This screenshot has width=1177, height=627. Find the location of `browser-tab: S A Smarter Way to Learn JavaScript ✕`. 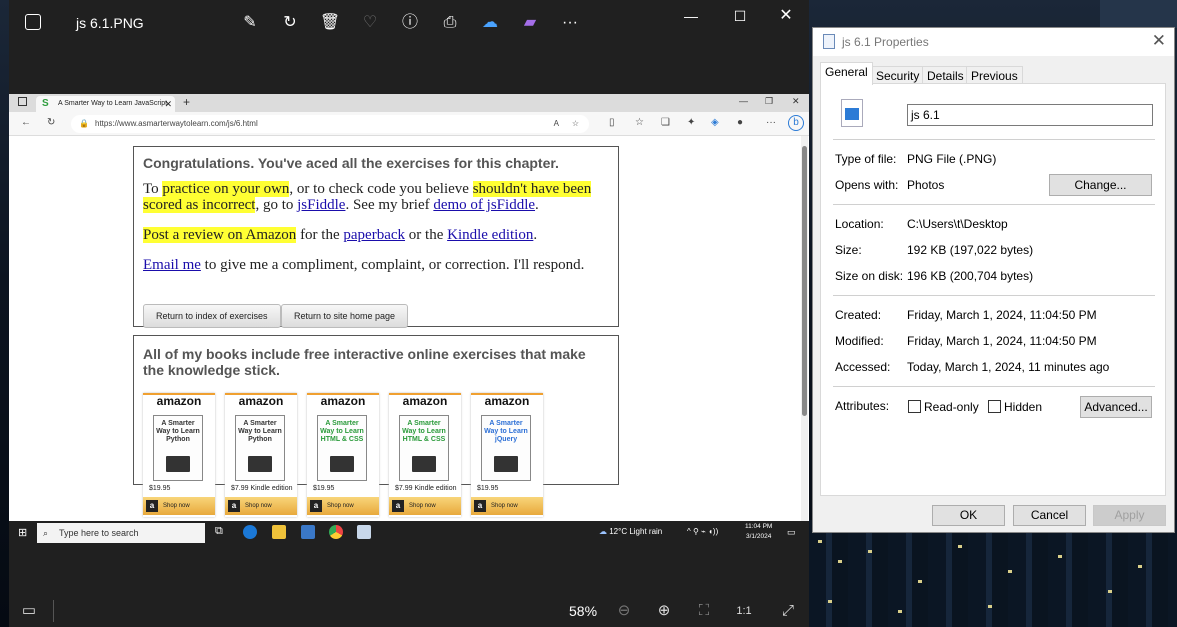

browser-tab: S A Smarter Way to Learn JavaScript ✕ is located at coordinates (105, 104).